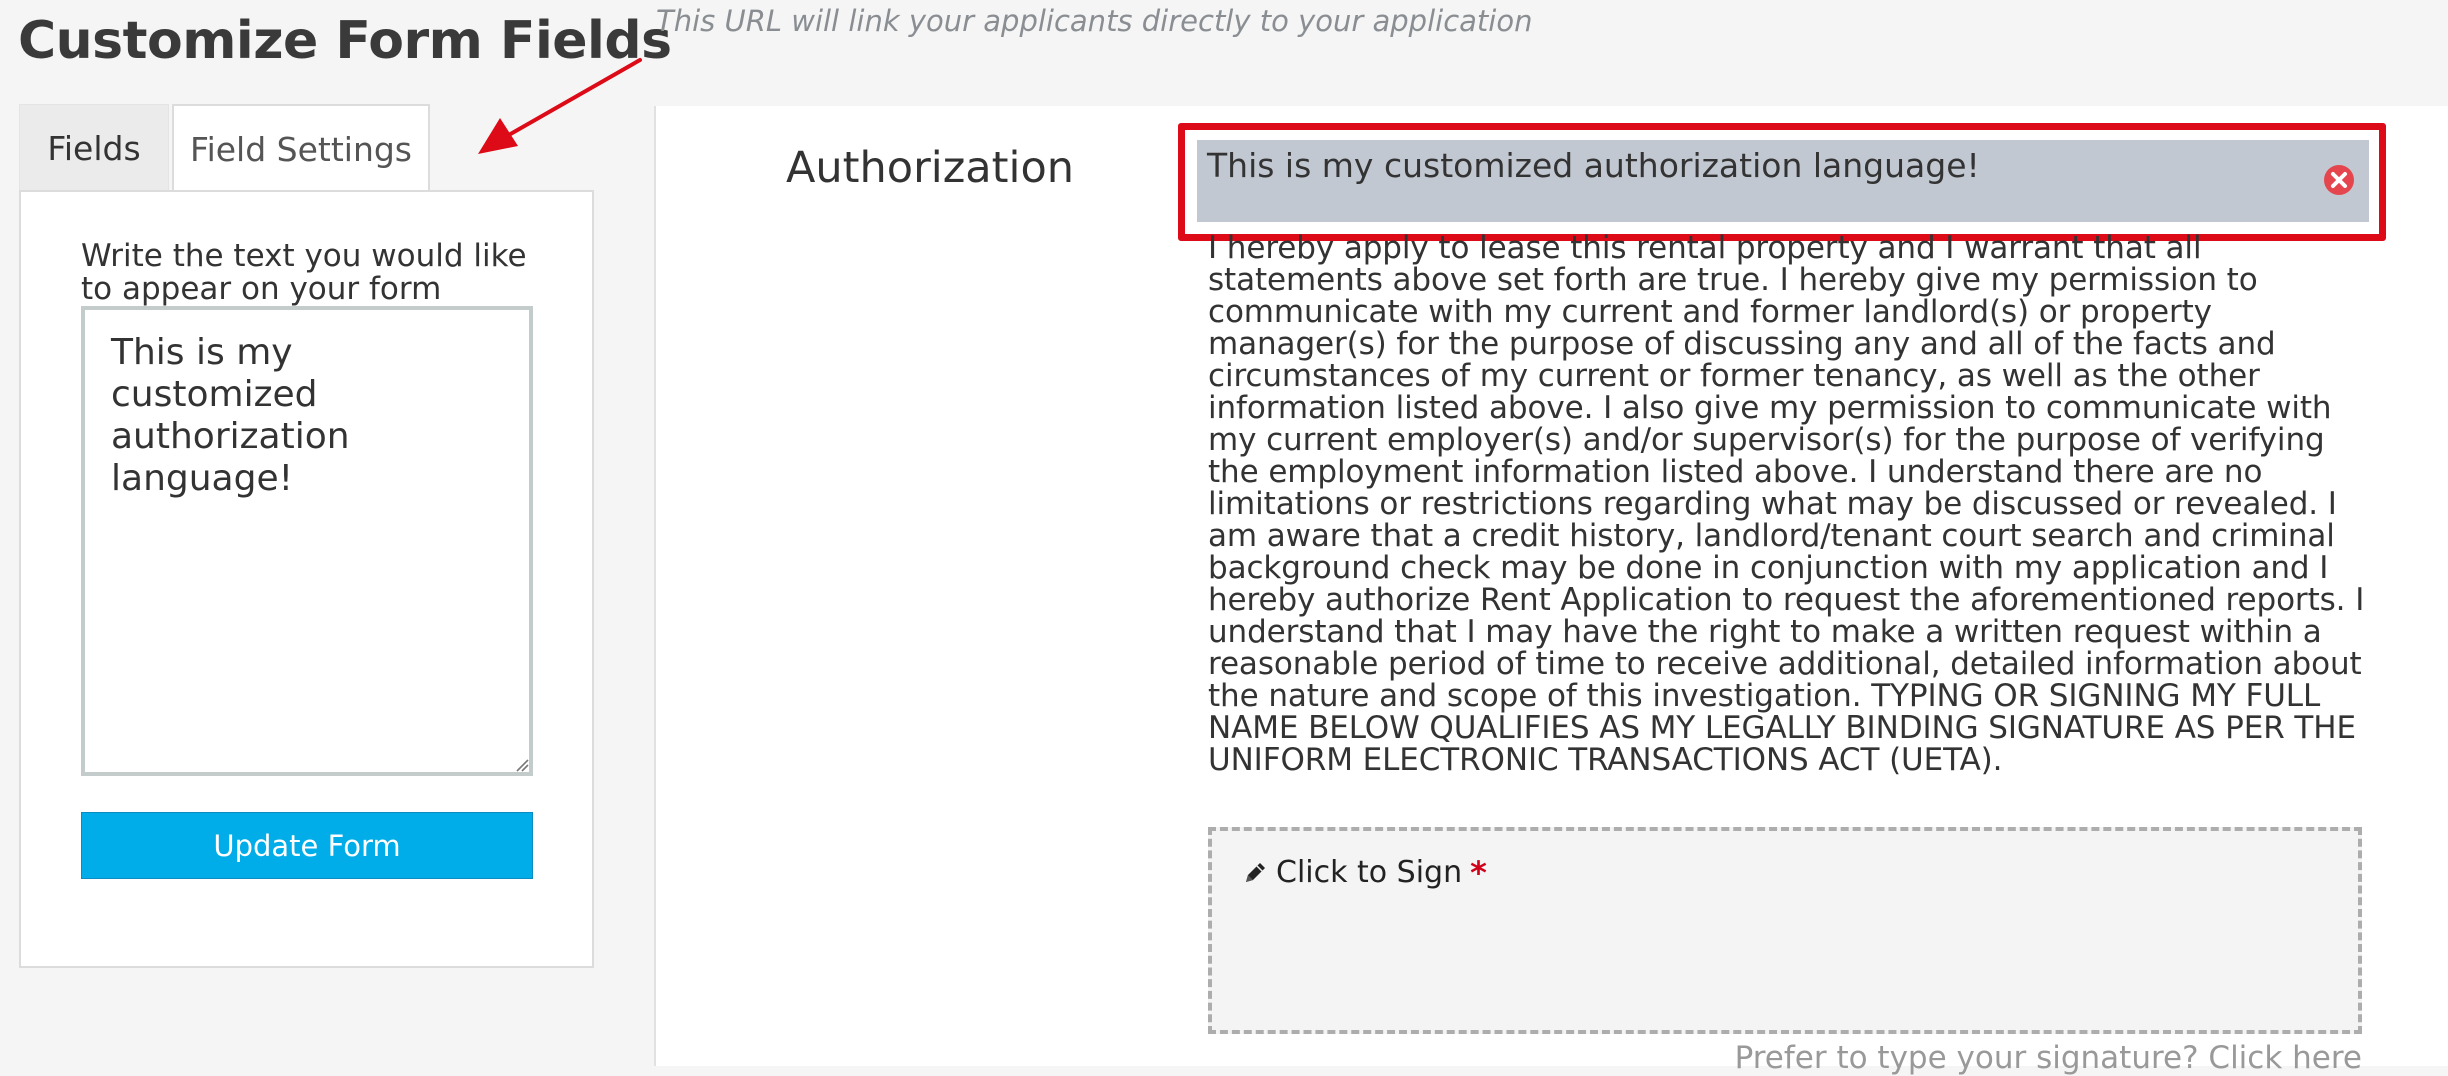 The width and height of the screenshot is (2448, 1076). What do you see at coordinates (301, 149) in the screenshot?
I see `tab-field-settings: Field Settings` at bounding box center [301, 149].